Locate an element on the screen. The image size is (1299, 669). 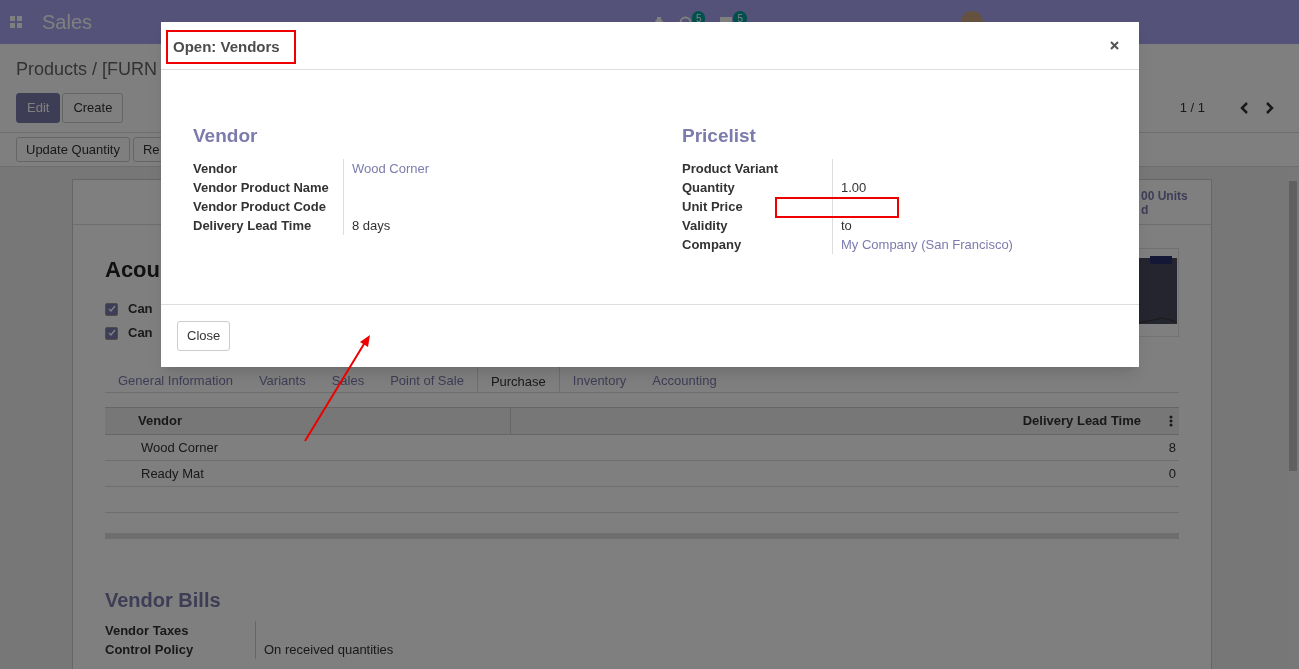
field-link: My Company (San Francisco) is located at coordinates (927, 244).